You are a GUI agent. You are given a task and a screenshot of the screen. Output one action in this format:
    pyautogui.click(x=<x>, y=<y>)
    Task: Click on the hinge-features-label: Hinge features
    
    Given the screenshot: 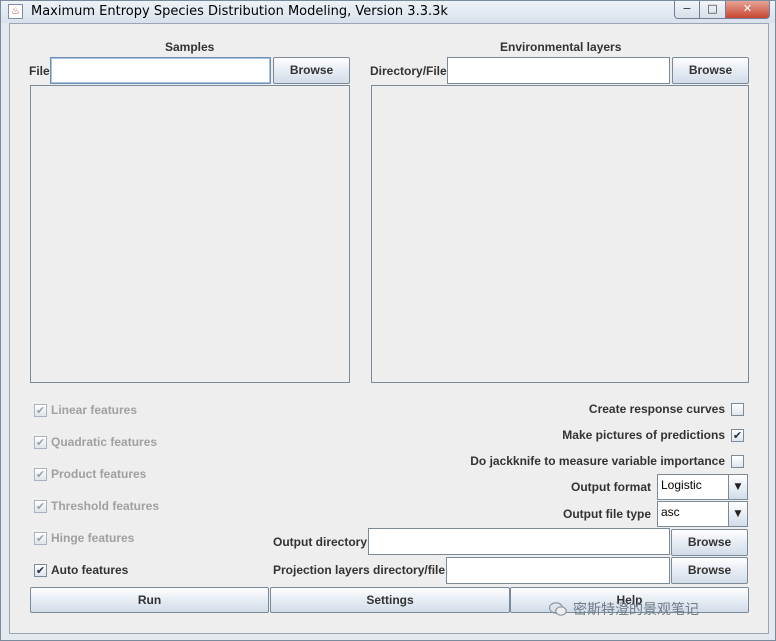 What is the action you would take?
    pyautogui.click(x=93, y=538)
    